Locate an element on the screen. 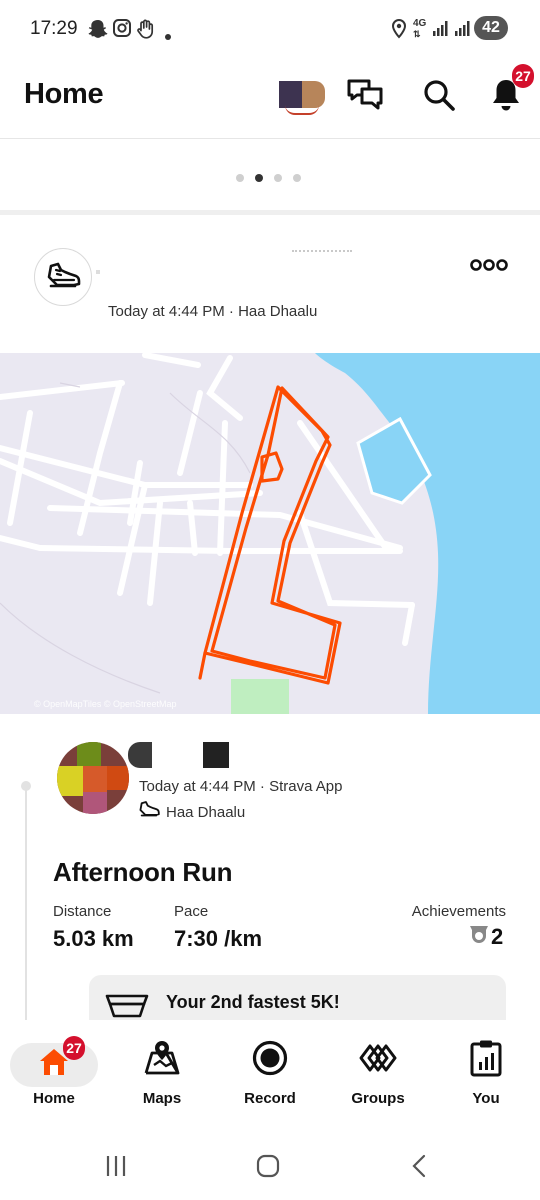  pace-label: Pace is located at coordinates (191, 911).